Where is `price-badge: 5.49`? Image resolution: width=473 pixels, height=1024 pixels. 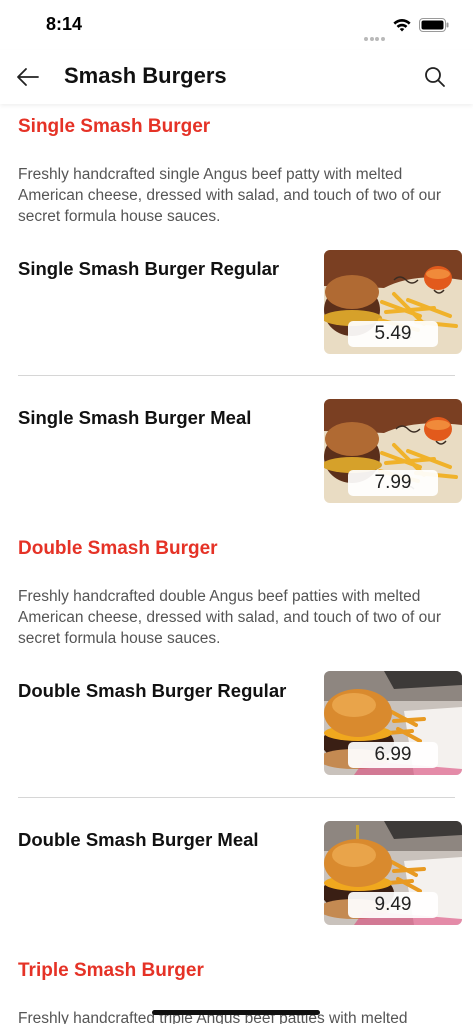
price-badge: 5.49 is located at coordinates (393, 334).